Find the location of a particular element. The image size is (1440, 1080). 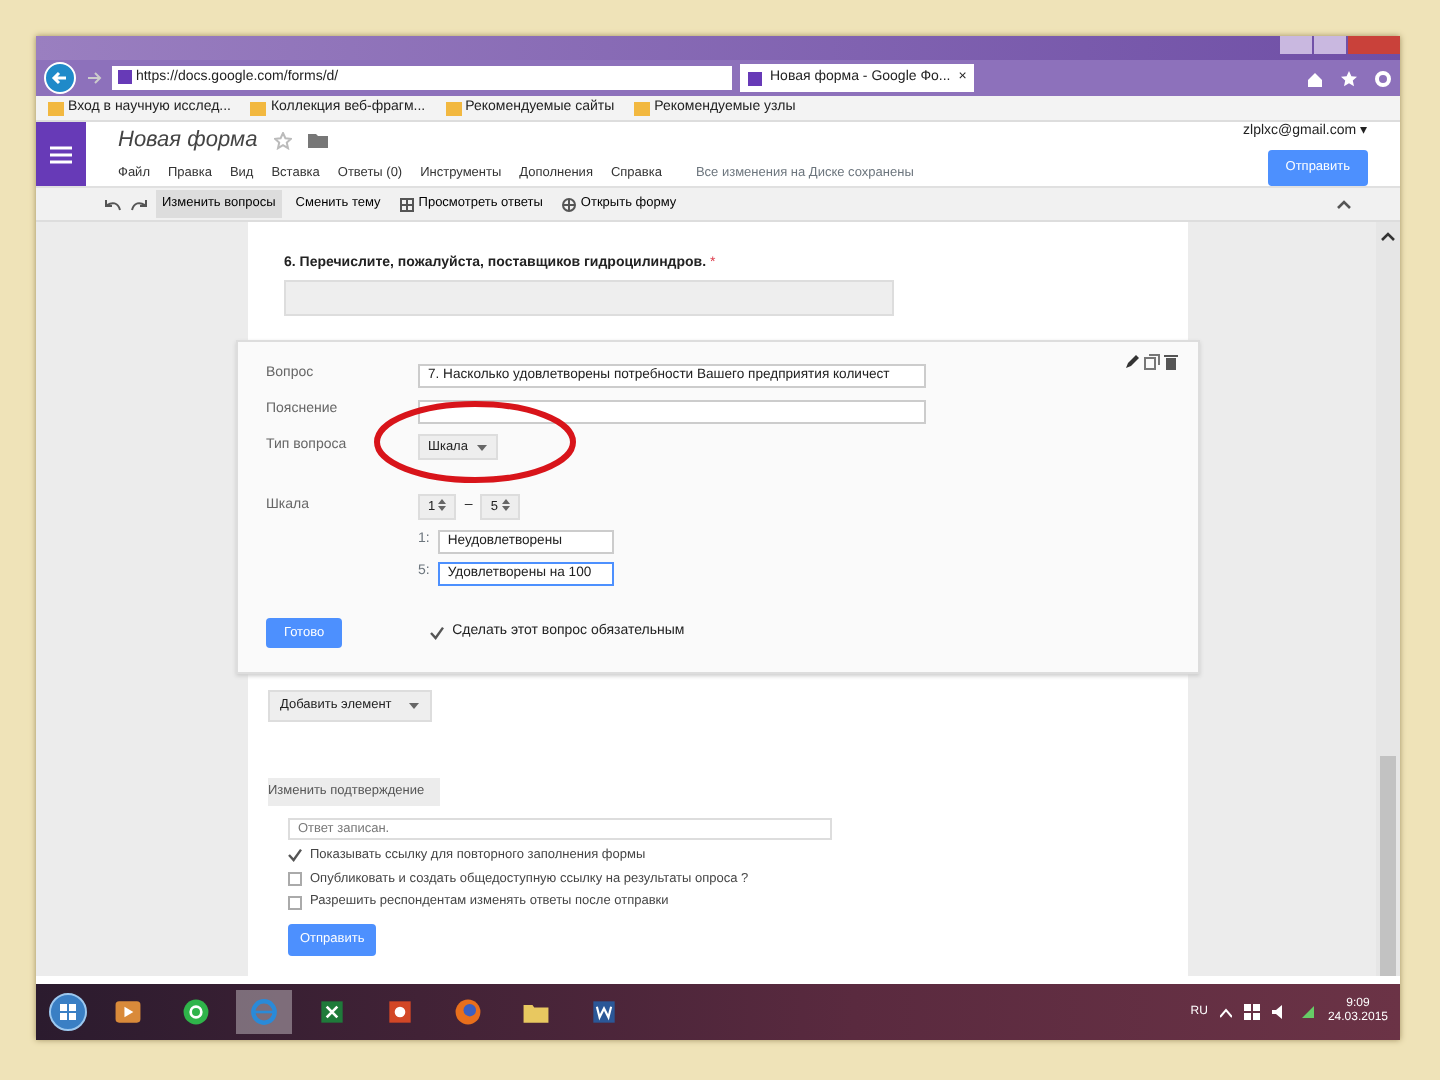

trash-icon is located at coordinates (1171, 361).